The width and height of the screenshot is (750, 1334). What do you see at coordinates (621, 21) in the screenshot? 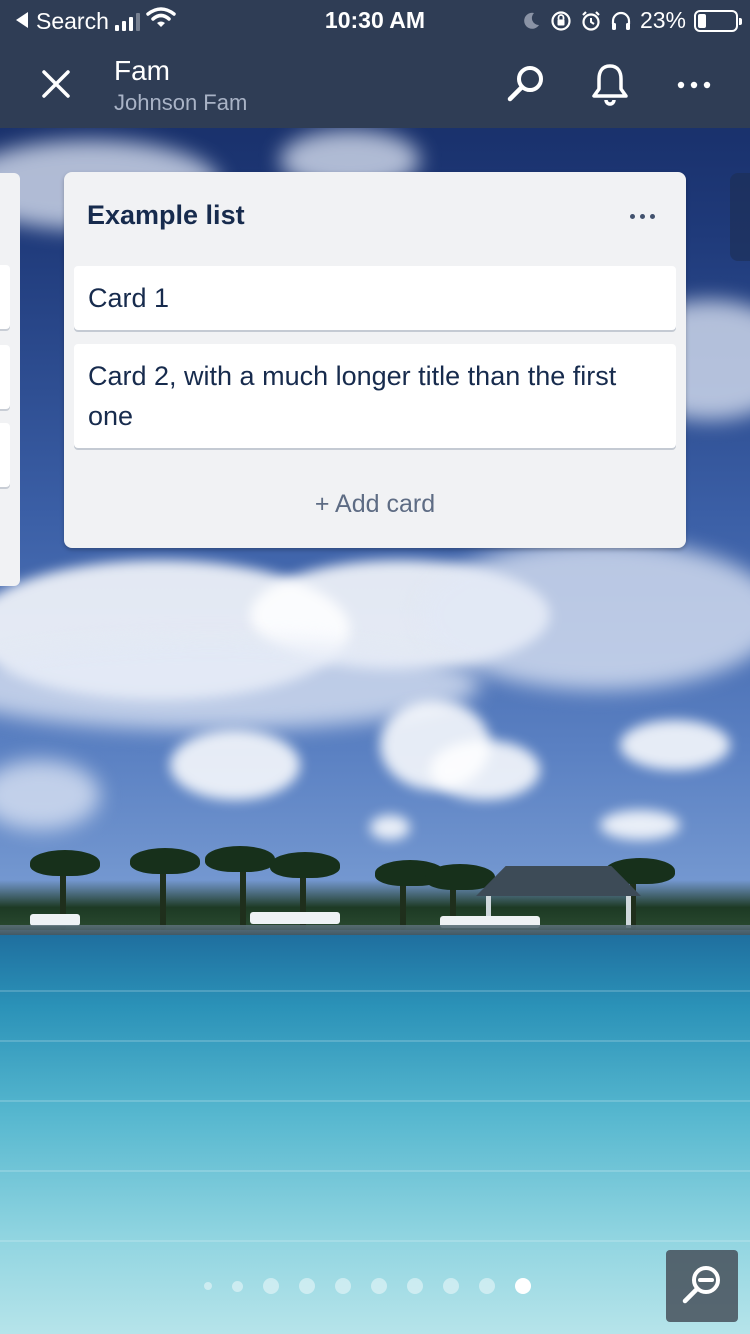
I see `headphones-icon` at bounding box center [621, 21].